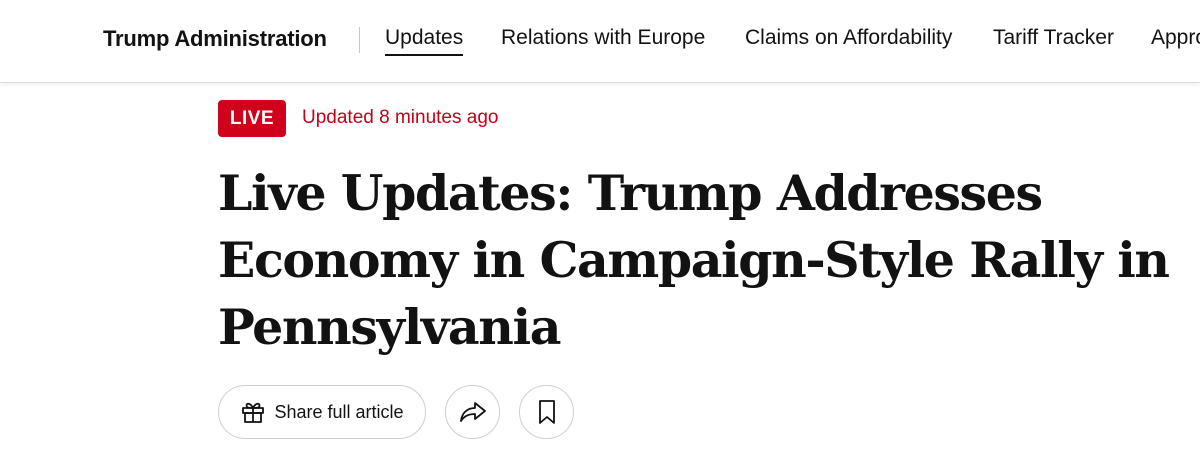 This screenshot has height=467, width=1200. Describe the element at coordinates (339, 411) in the screenshot. I see `share-button-label: Share full article` at that location.